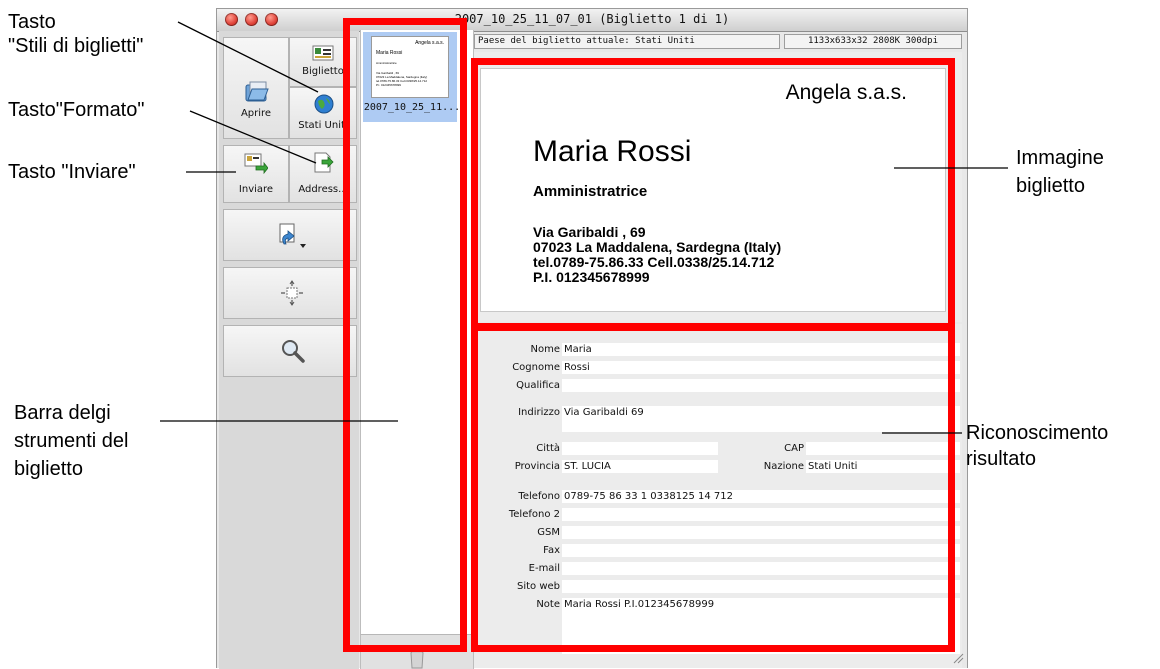 The image size is (1160, 669). I want to click on annotation-line: "Stili di biglietti", so click(76, 46).